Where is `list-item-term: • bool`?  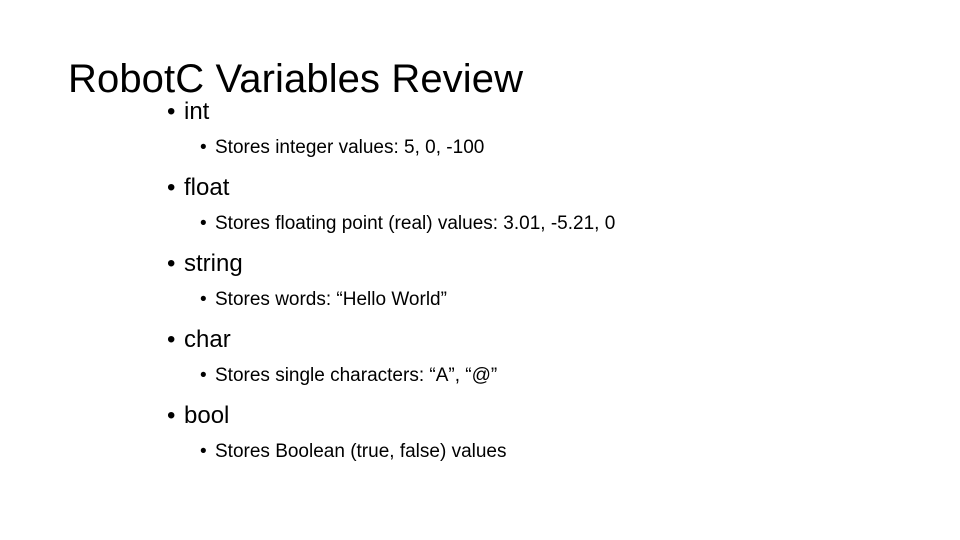
list-item-term: • bool is located at coordinates (480, 418).